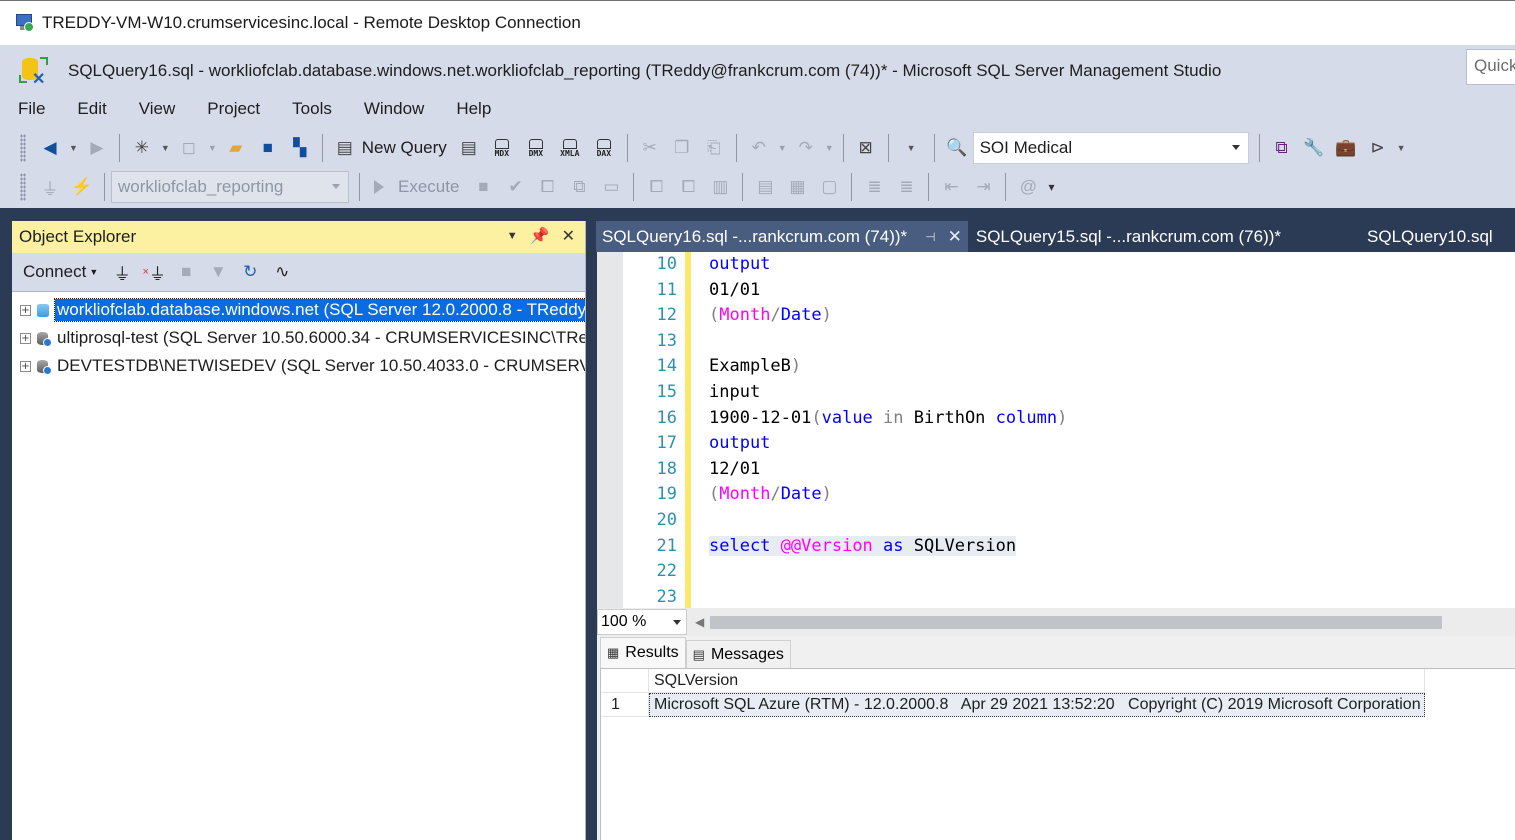 This screenshot has width=1515, height=840. Describe the element at coordinates (142, 148) in the screenshot. I see `new-project-icon: ✳` at that location.